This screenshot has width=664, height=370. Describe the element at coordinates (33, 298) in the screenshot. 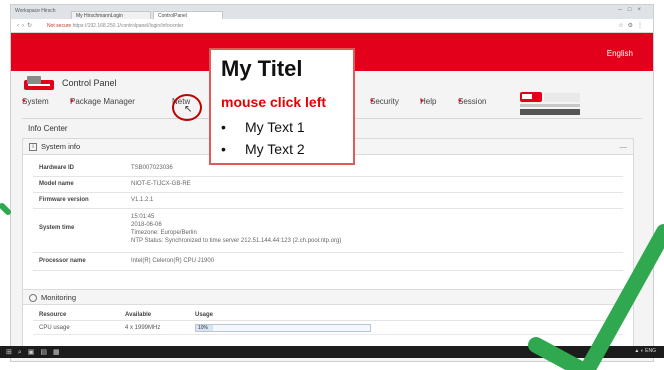

I see `monitor-clock-icon` at that location.